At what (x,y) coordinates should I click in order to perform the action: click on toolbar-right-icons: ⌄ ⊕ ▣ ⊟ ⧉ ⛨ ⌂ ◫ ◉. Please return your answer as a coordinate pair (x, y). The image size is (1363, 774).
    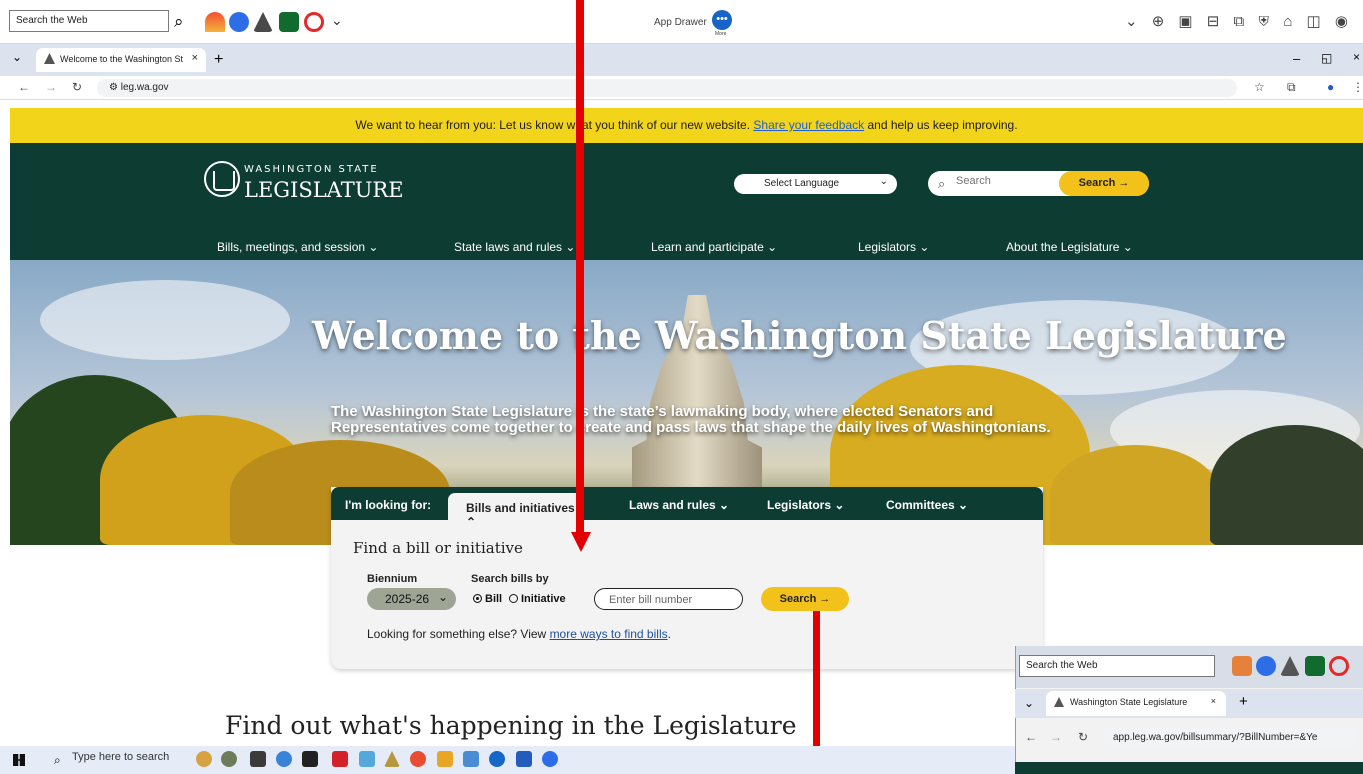
    Looking at the image, I should click on (1239, 21).